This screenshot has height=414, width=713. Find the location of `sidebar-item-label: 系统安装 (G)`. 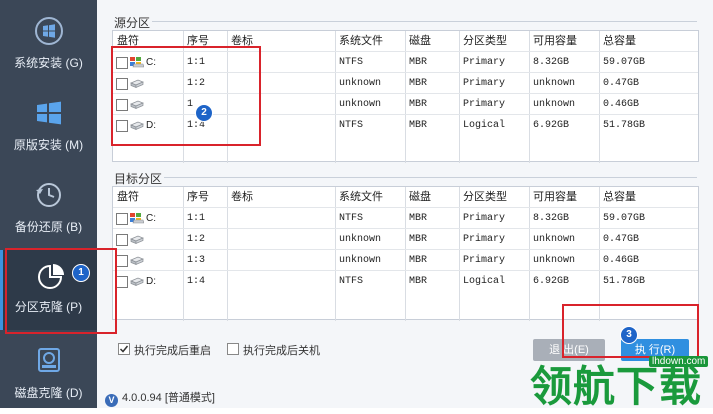

sidebar-item-label: 系统安装 (G) is located at coordinates (48, 63).